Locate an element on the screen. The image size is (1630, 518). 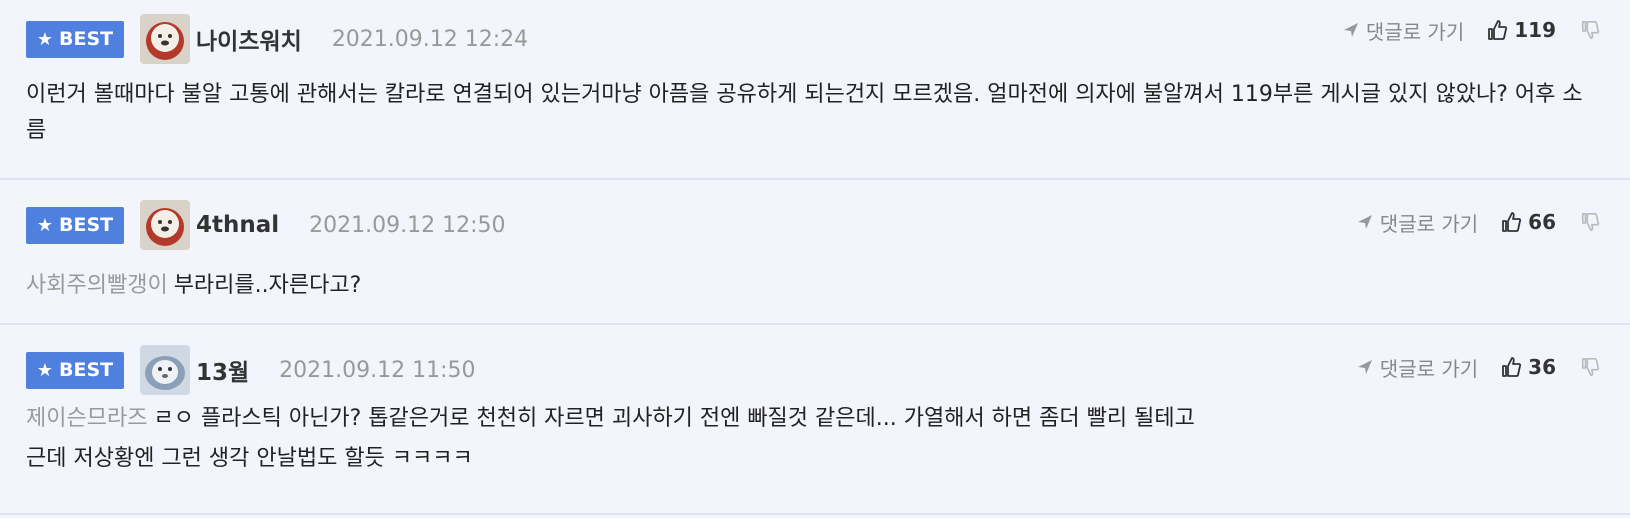
like-count: 119 is located at coordinates (1535, 30).